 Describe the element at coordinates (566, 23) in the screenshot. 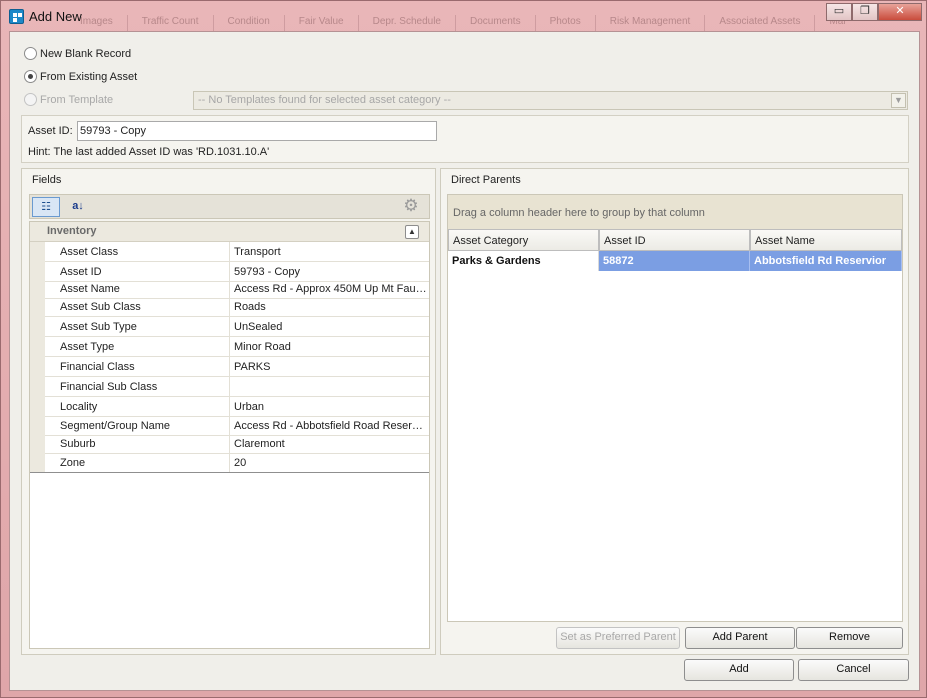

I see `ghost-tab: Photos` at that location.